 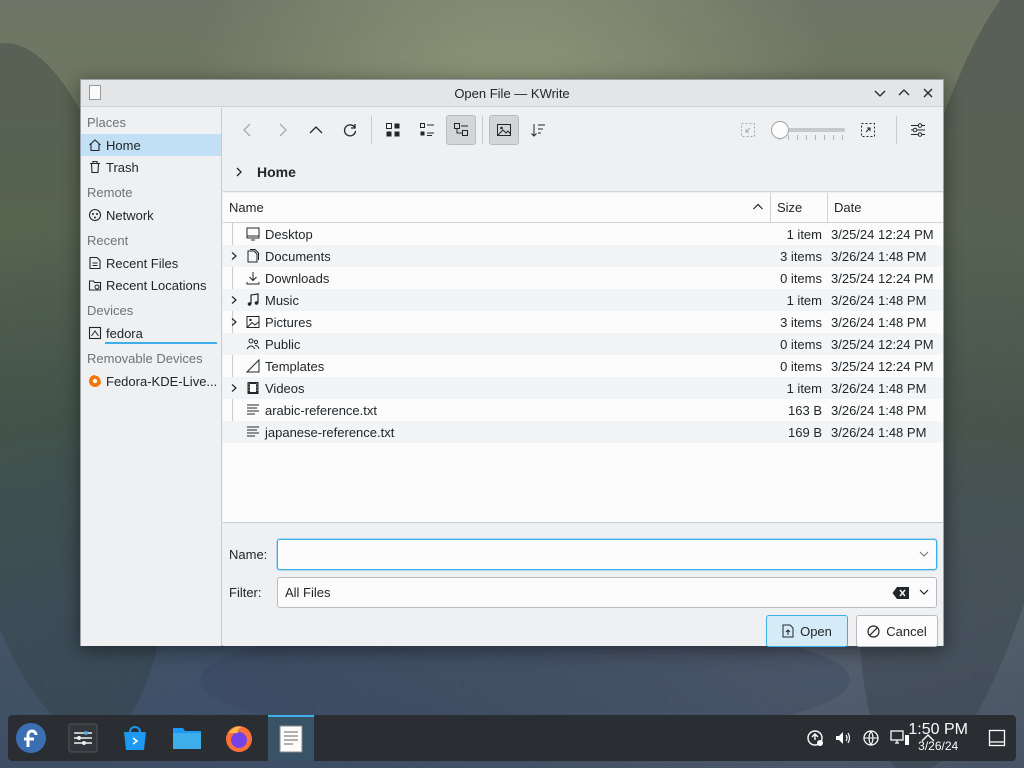 I want to click on file-date: 3/25/24 12:24 PM, so click(x=882, y=366).